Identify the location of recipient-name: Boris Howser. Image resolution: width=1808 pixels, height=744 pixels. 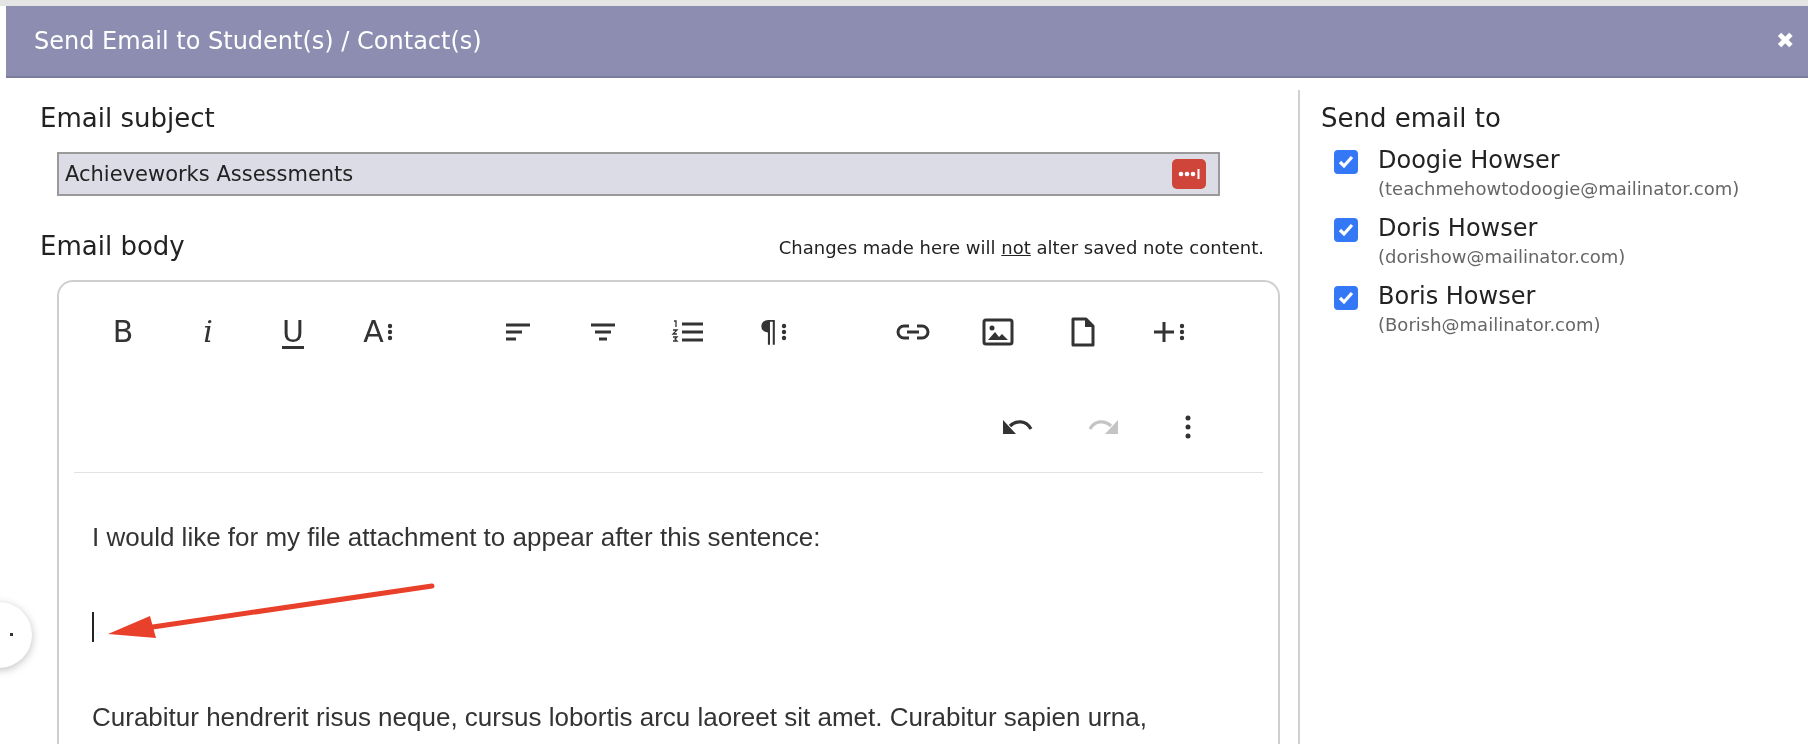
(1457, 296).